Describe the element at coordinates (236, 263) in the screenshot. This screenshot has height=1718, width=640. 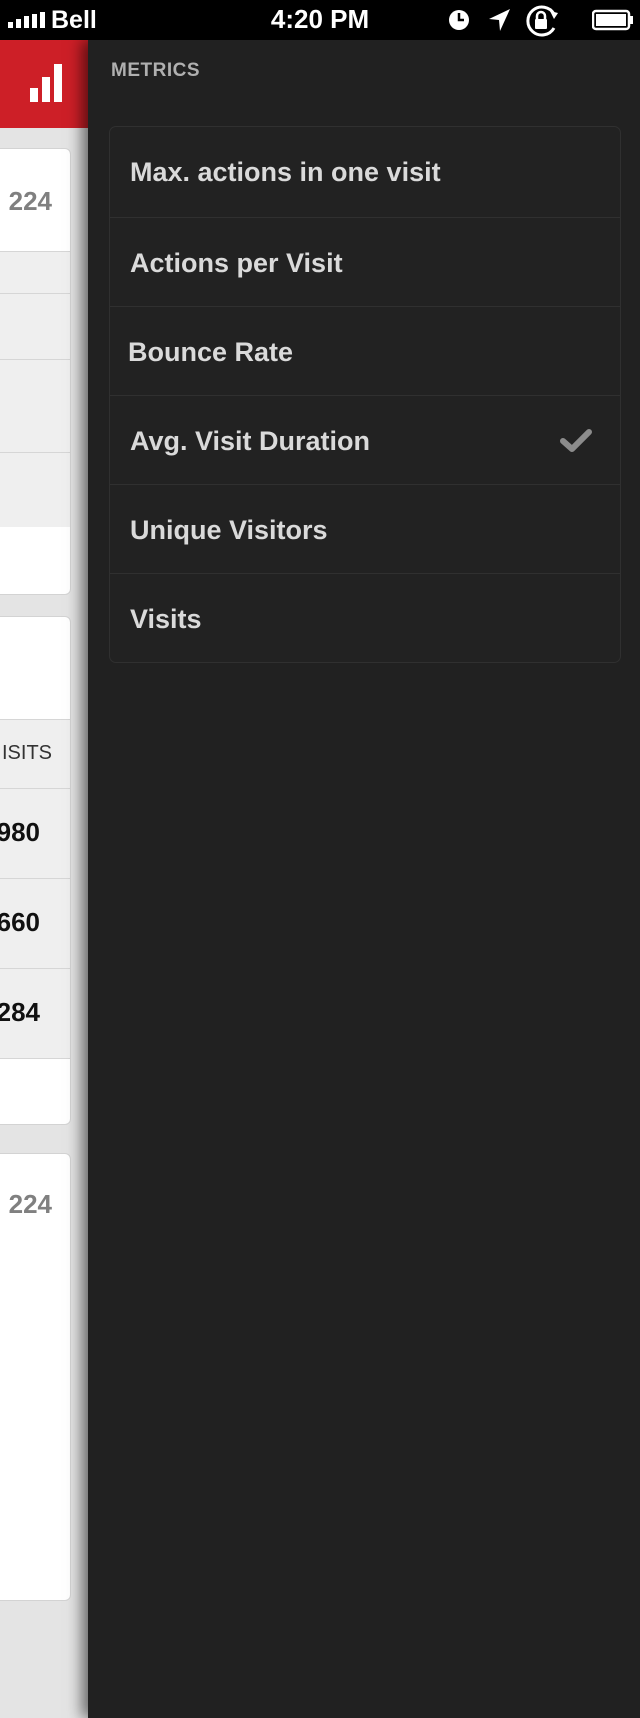
I see `metric-label: Actions per Visit` at that location.